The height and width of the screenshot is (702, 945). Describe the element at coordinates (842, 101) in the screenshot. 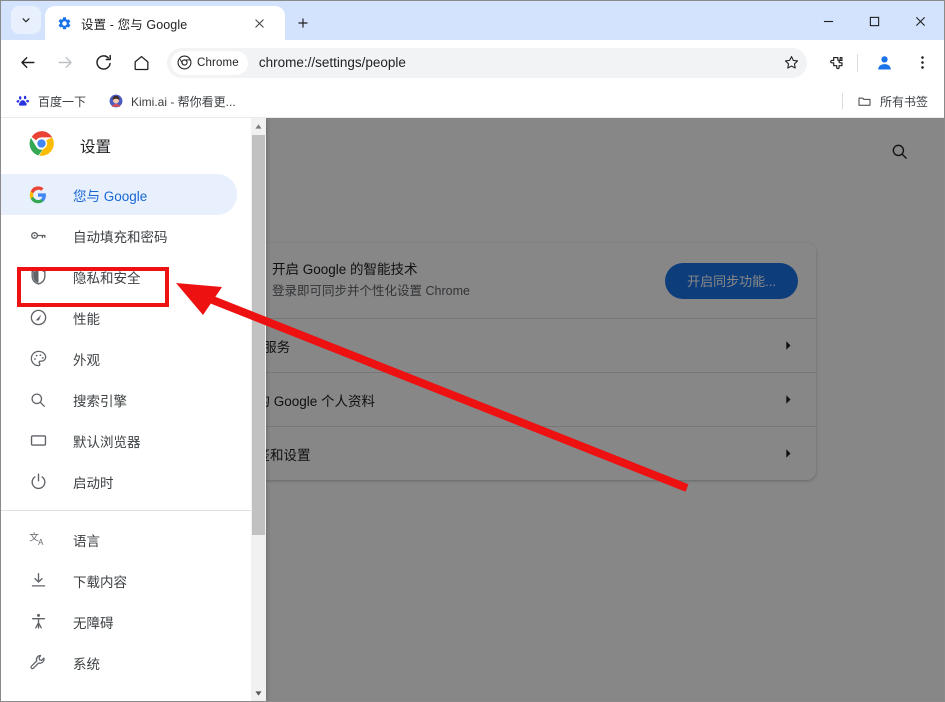

I see `bookmarks-divider` at that location.